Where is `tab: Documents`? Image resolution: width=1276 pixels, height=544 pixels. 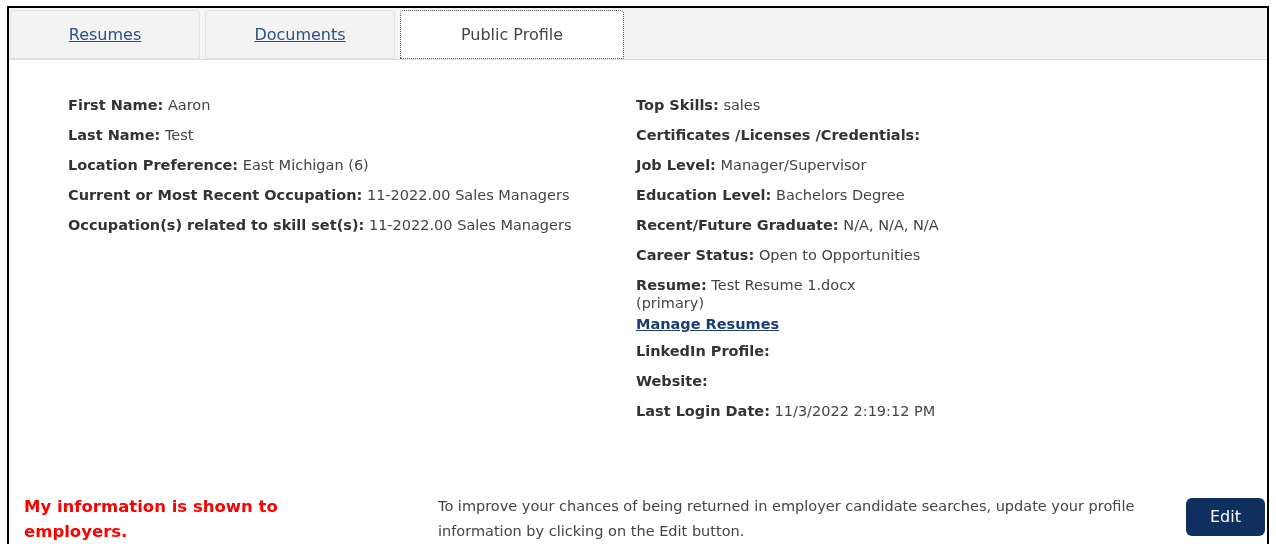 tab: Documents is located at coordinates (300, 34).